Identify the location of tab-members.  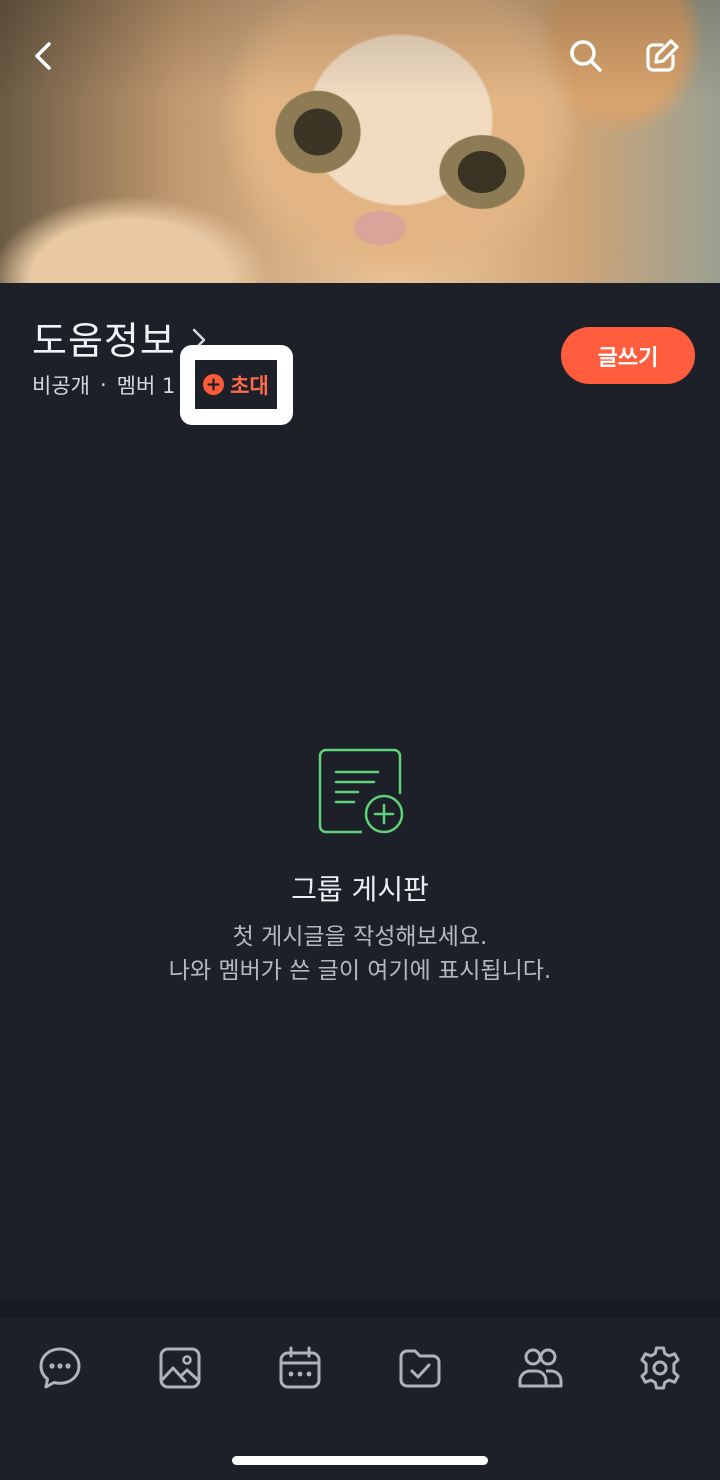
(540, 1368).